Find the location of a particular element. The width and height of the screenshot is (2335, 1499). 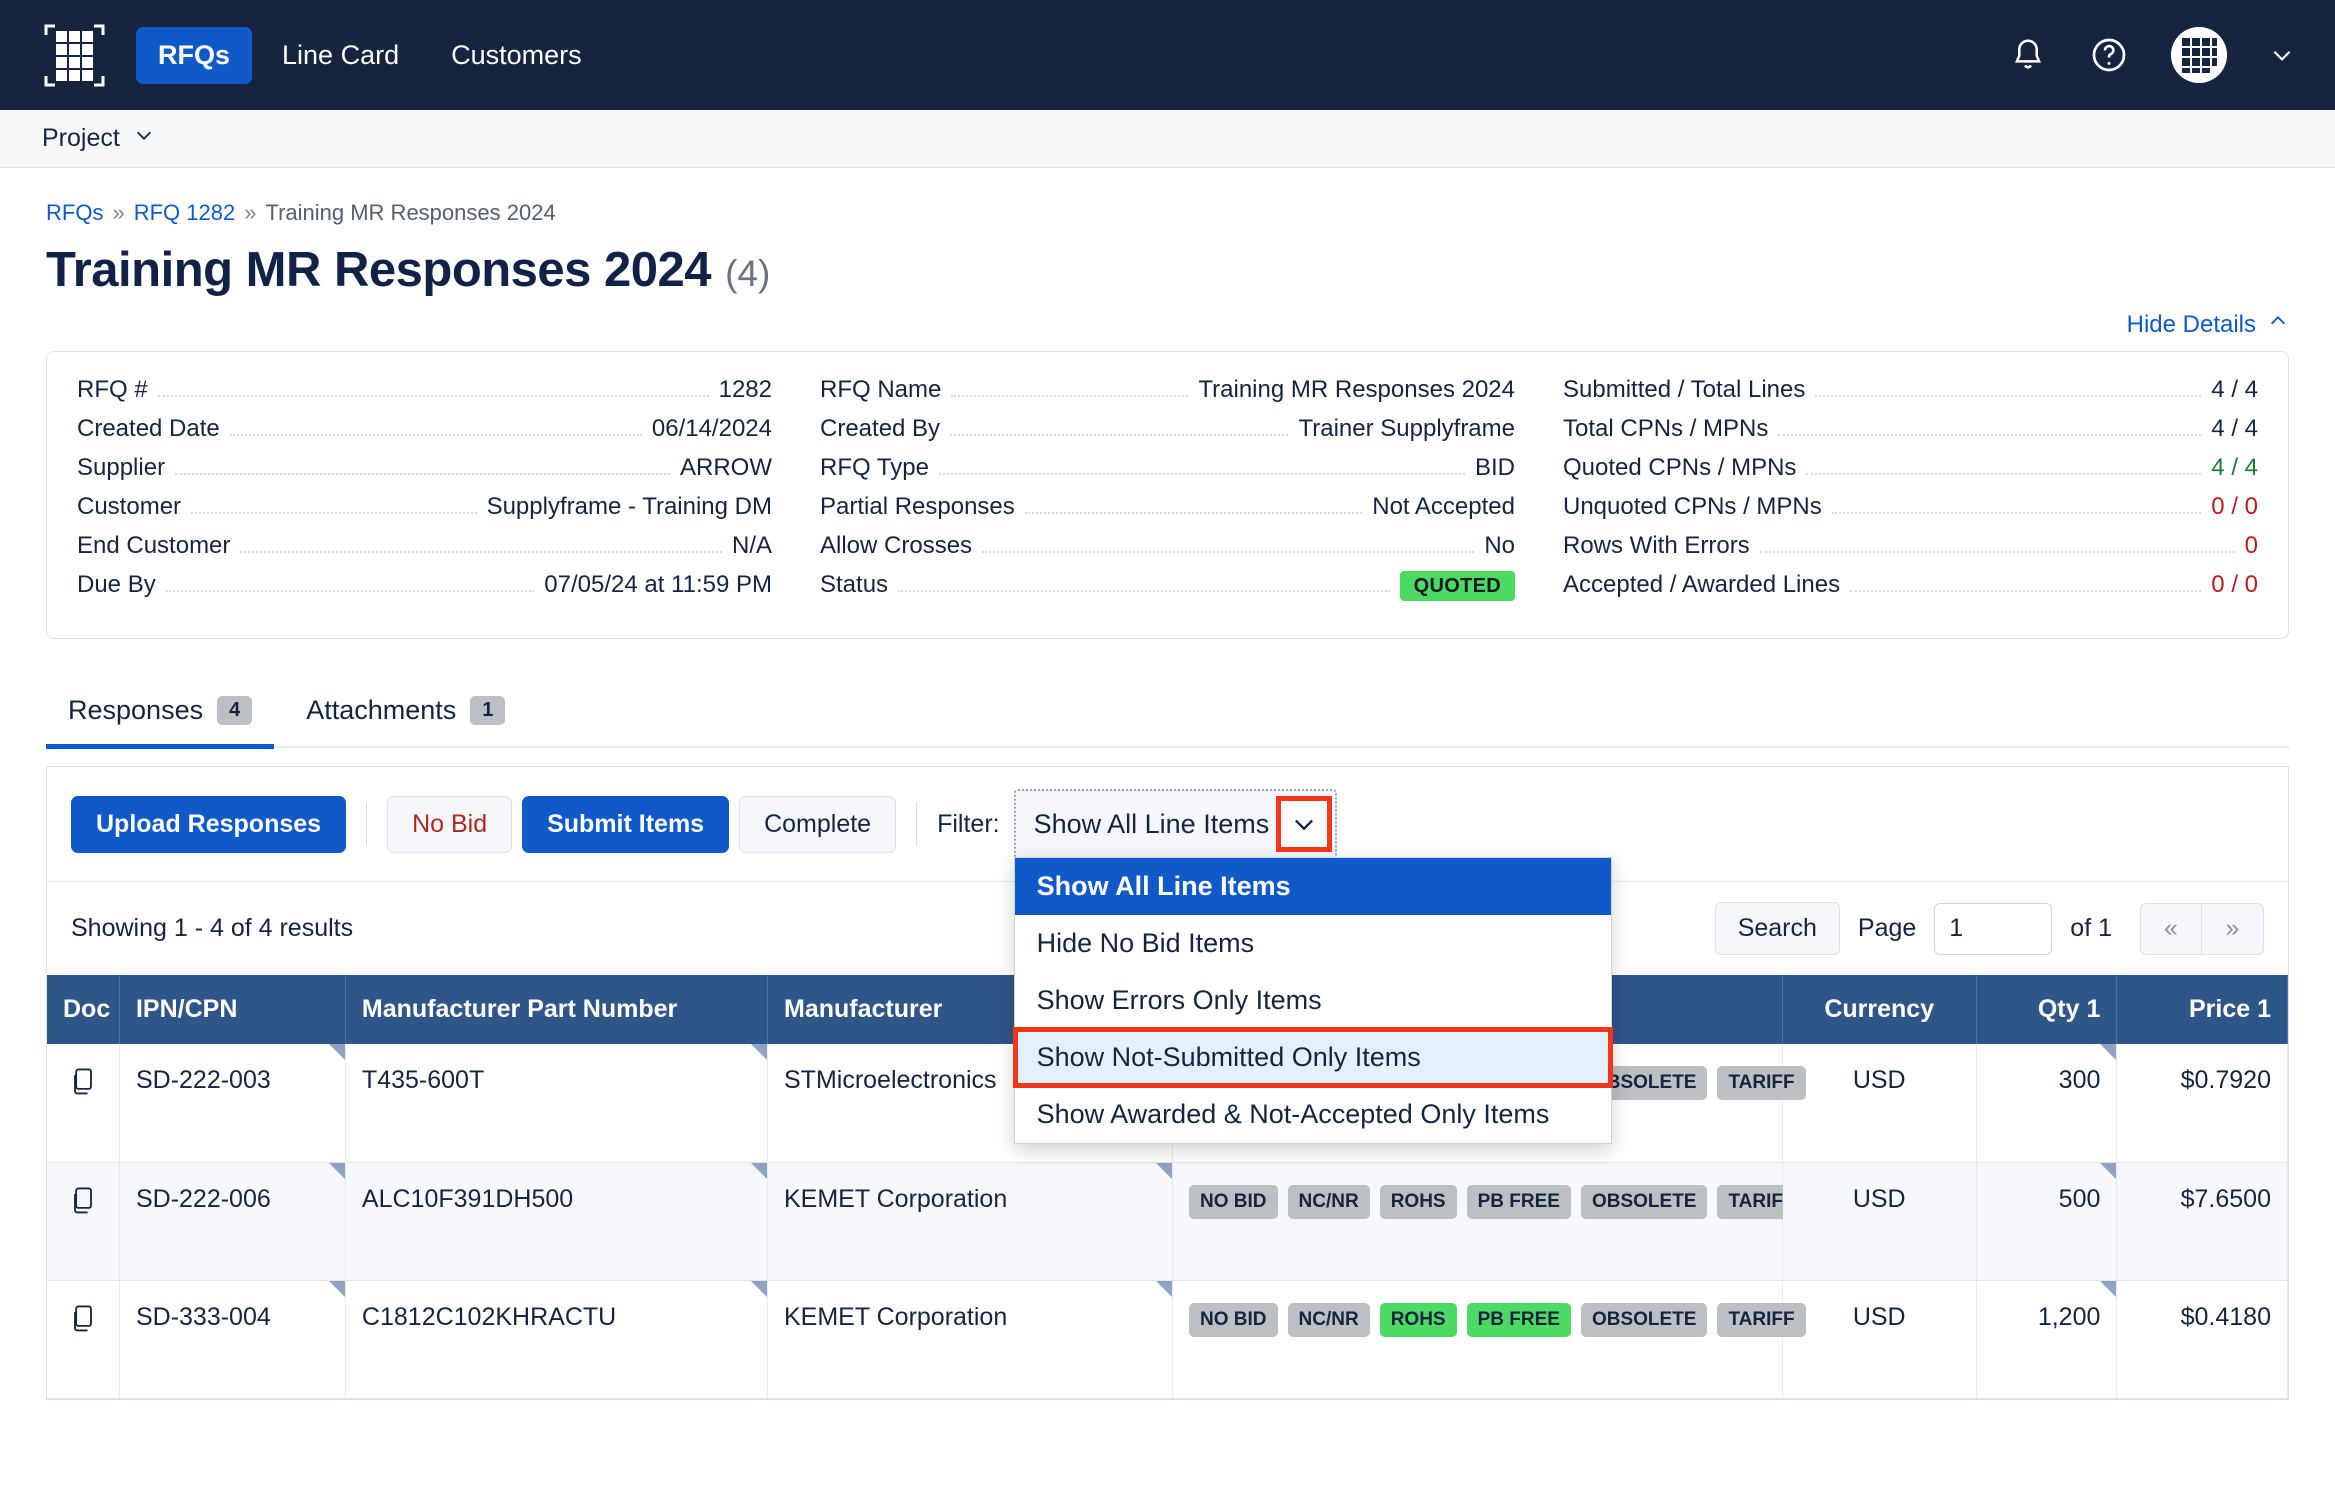

bell-icon is located at coordinates (2028, 55).